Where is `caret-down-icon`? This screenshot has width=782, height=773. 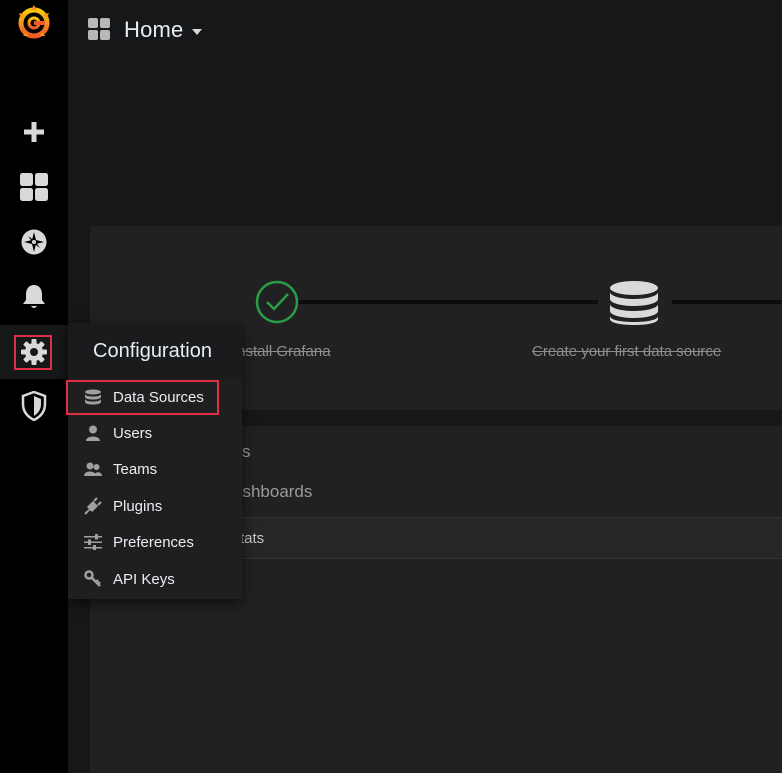
caret-down-icon is located at coordinates (196, 32).